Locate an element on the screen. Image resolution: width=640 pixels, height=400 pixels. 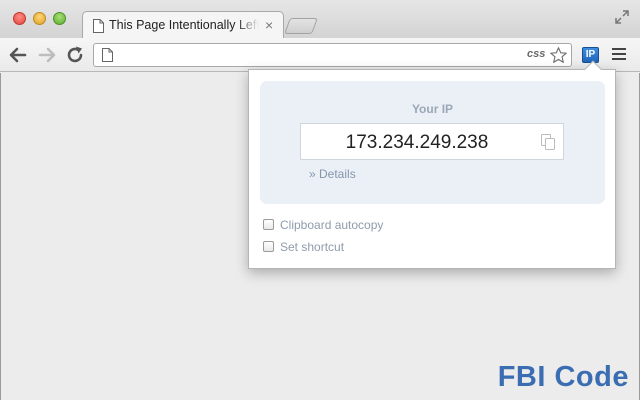
clipboard-autocopy-label: Clipboard autocopy is located at coordinates (332, 225).